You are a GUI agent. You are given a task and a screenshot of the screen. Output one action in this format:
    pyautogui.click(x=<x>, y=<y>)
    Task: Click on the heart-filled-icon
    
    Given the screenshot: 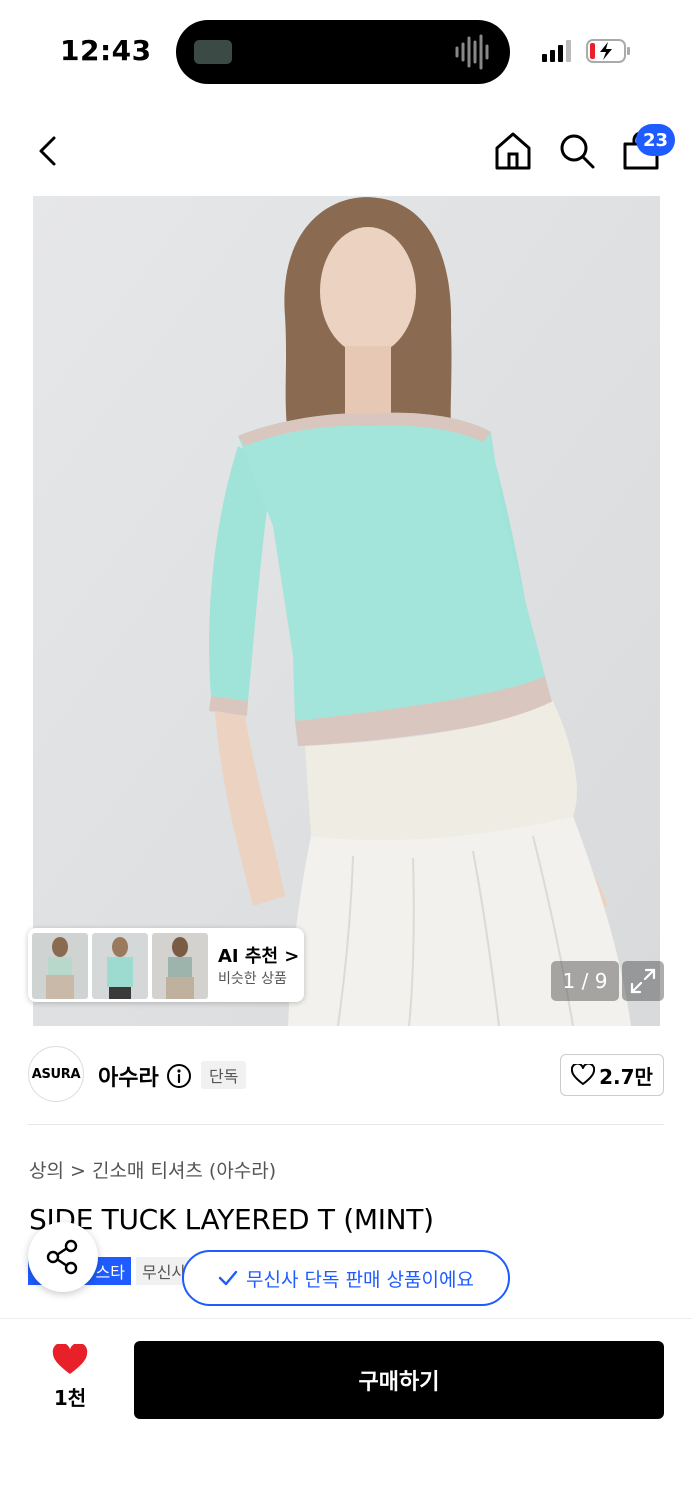 What is the action you would take?
    pyautogui.click(x=70, y=1358)
    